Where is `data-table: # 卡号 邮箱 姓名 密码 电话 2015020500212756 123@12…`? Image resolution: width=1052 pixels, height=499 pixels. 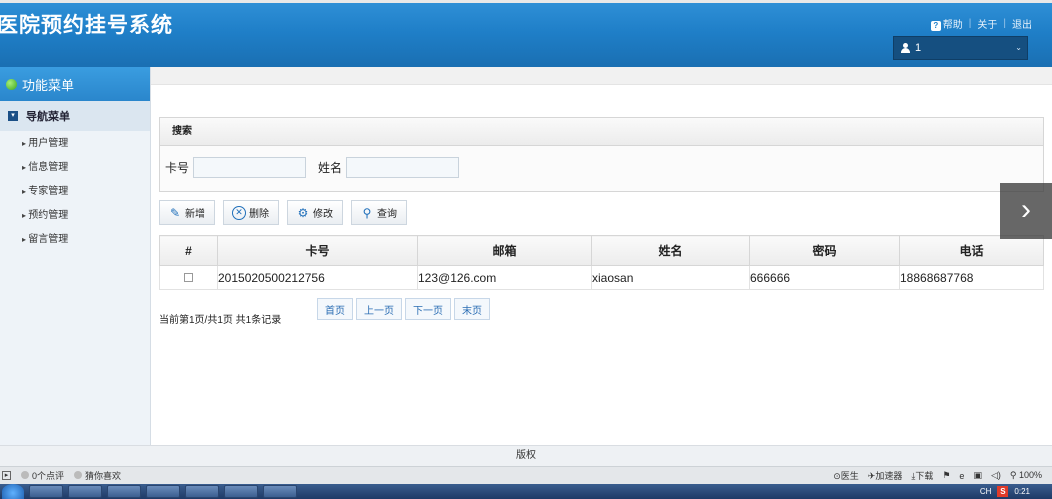 data-table: # 卡号 邮箱 姓名 密码 电话 2015020500212756 123@12… is located at coordinates (601, 262).